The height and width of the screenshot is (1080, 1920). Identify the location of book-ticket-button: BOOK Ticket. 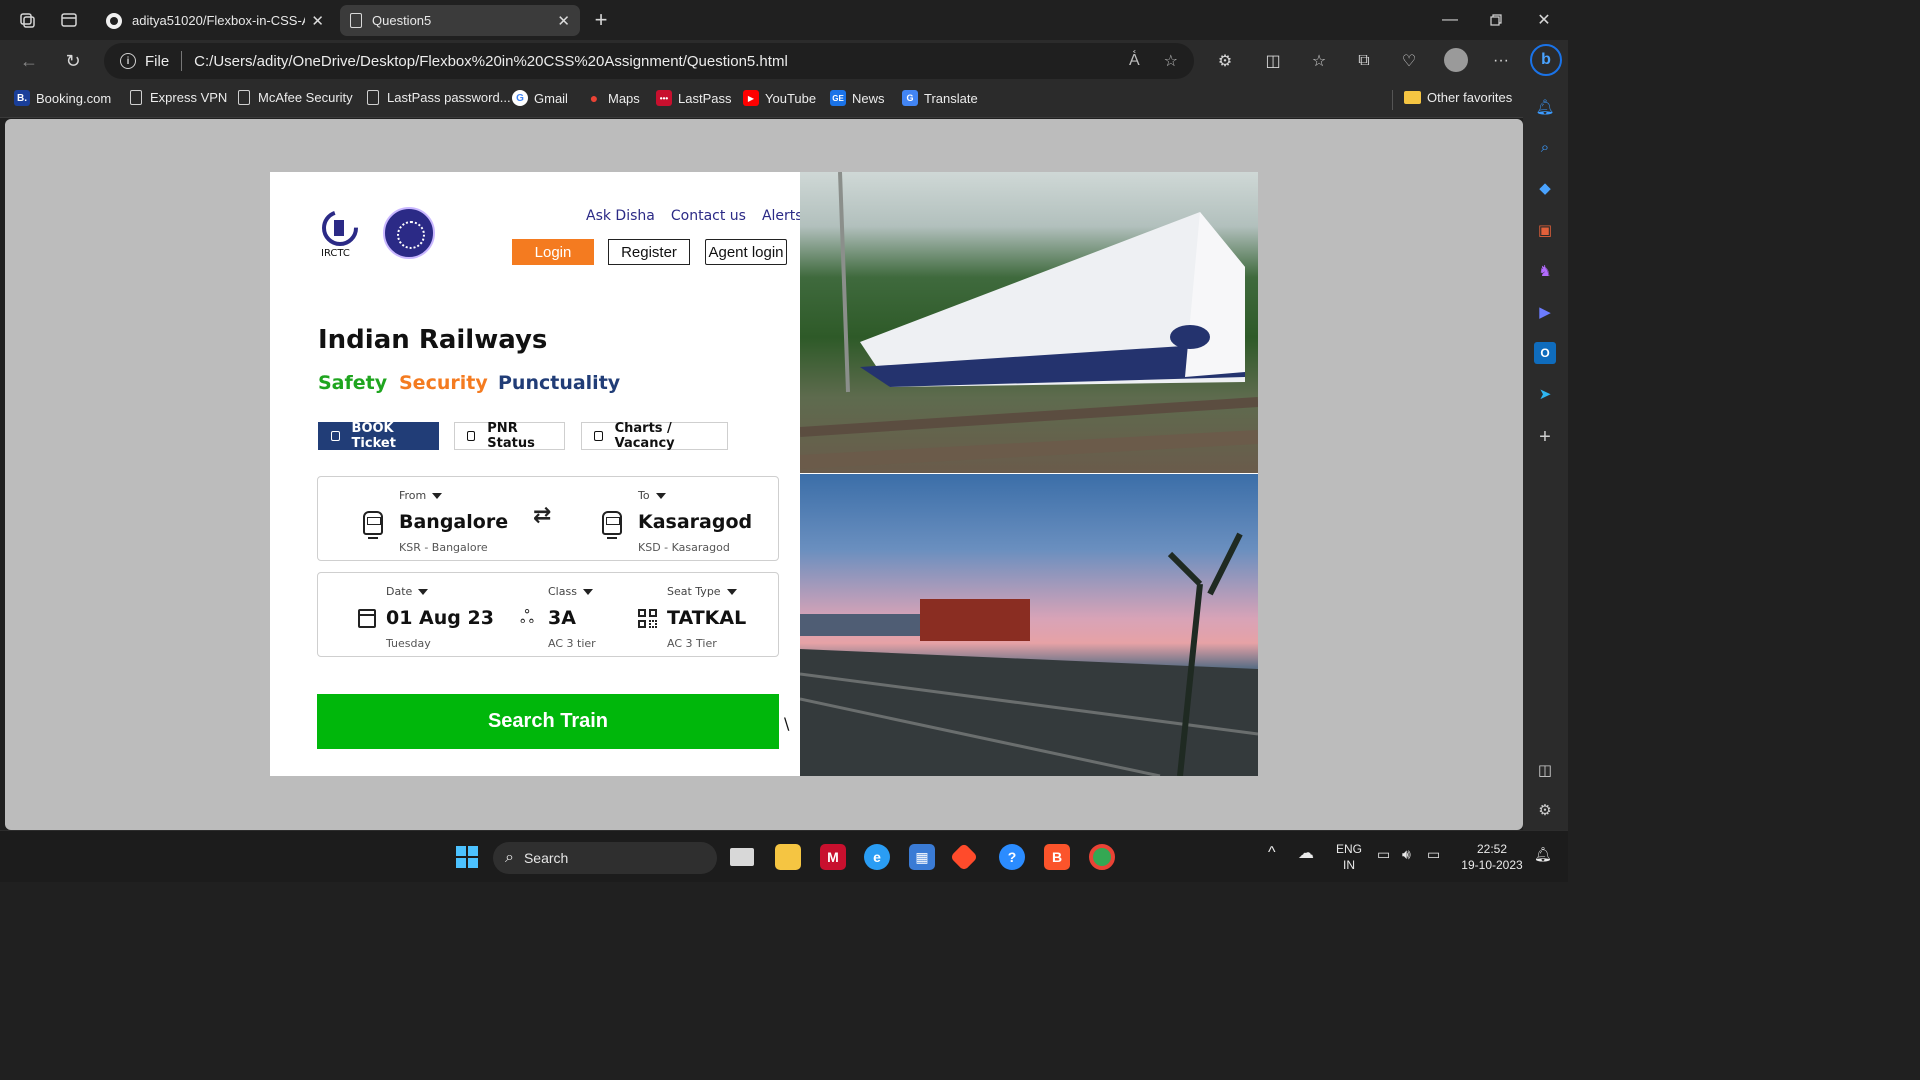
(378, 436).